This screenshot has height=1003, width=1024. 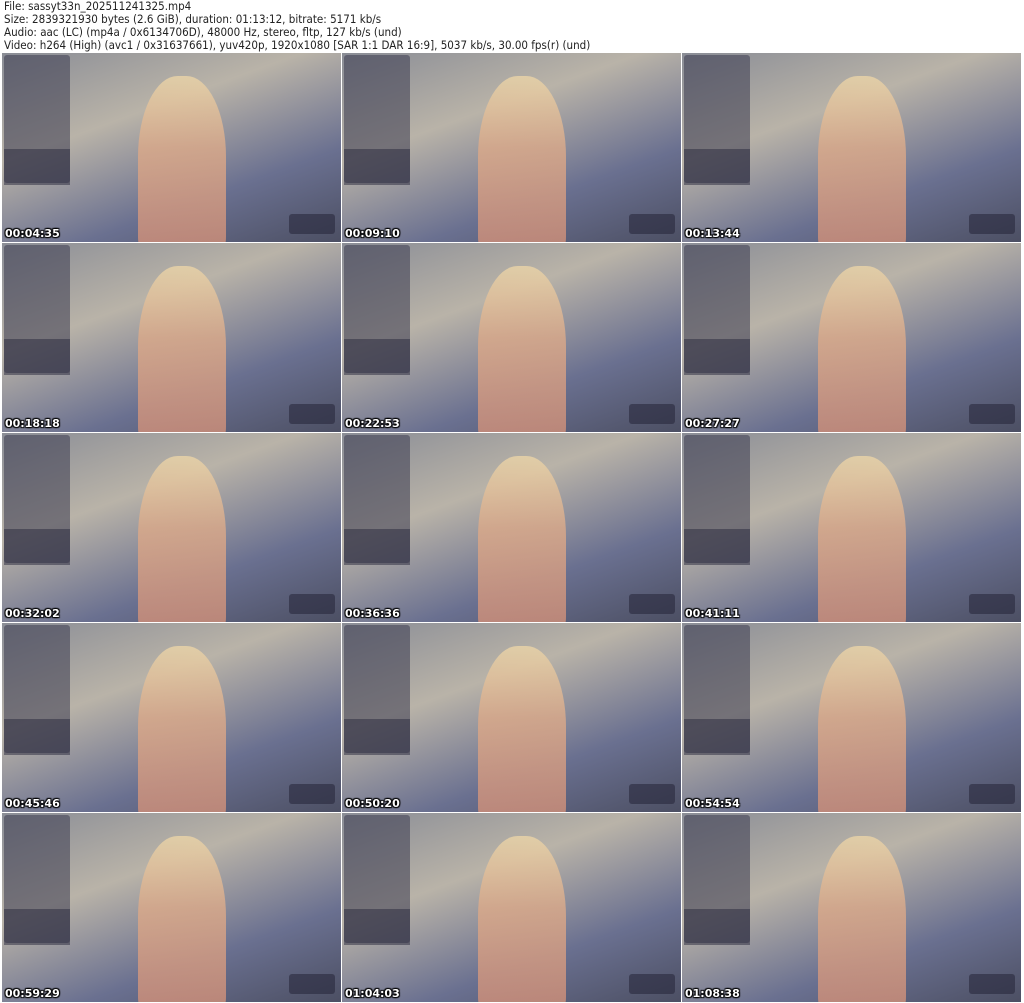 I want to click on video-thumbnail: 01:08:38, so click(x=851, y=907).